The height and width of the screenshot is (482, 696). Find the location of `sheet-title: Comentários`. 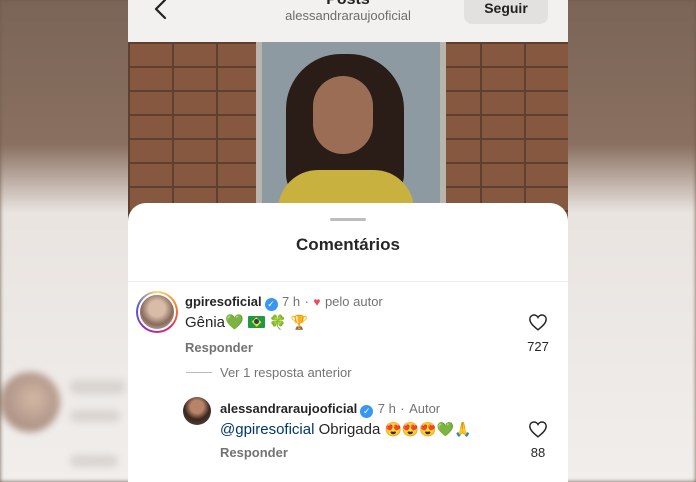

sheet-title: Comentários is located at coordinates (348, 244).